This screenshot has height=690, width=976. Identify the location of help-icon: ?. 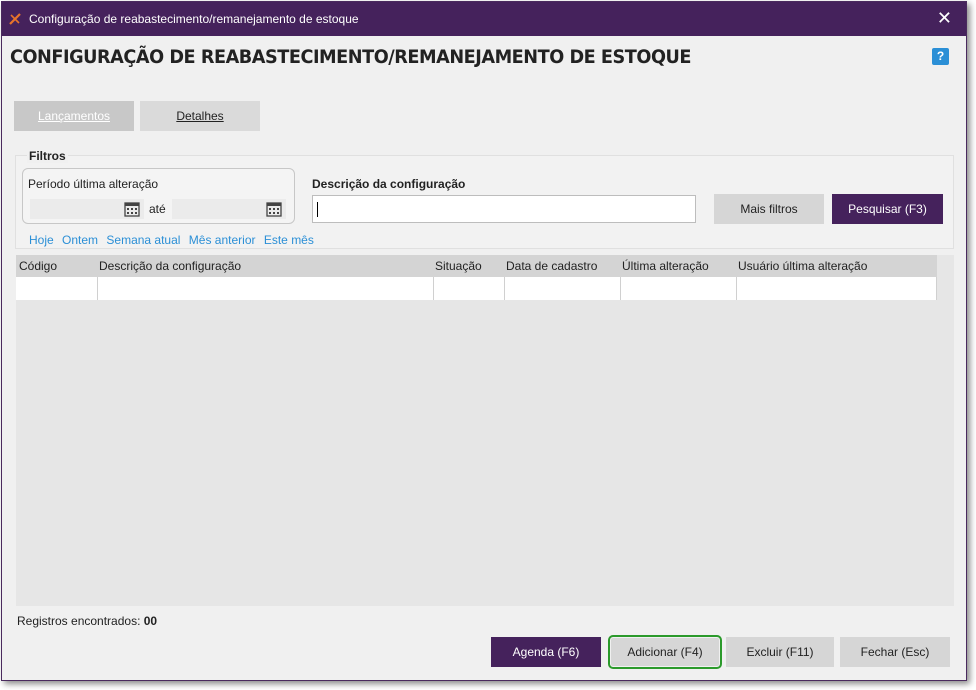
(940, 56).